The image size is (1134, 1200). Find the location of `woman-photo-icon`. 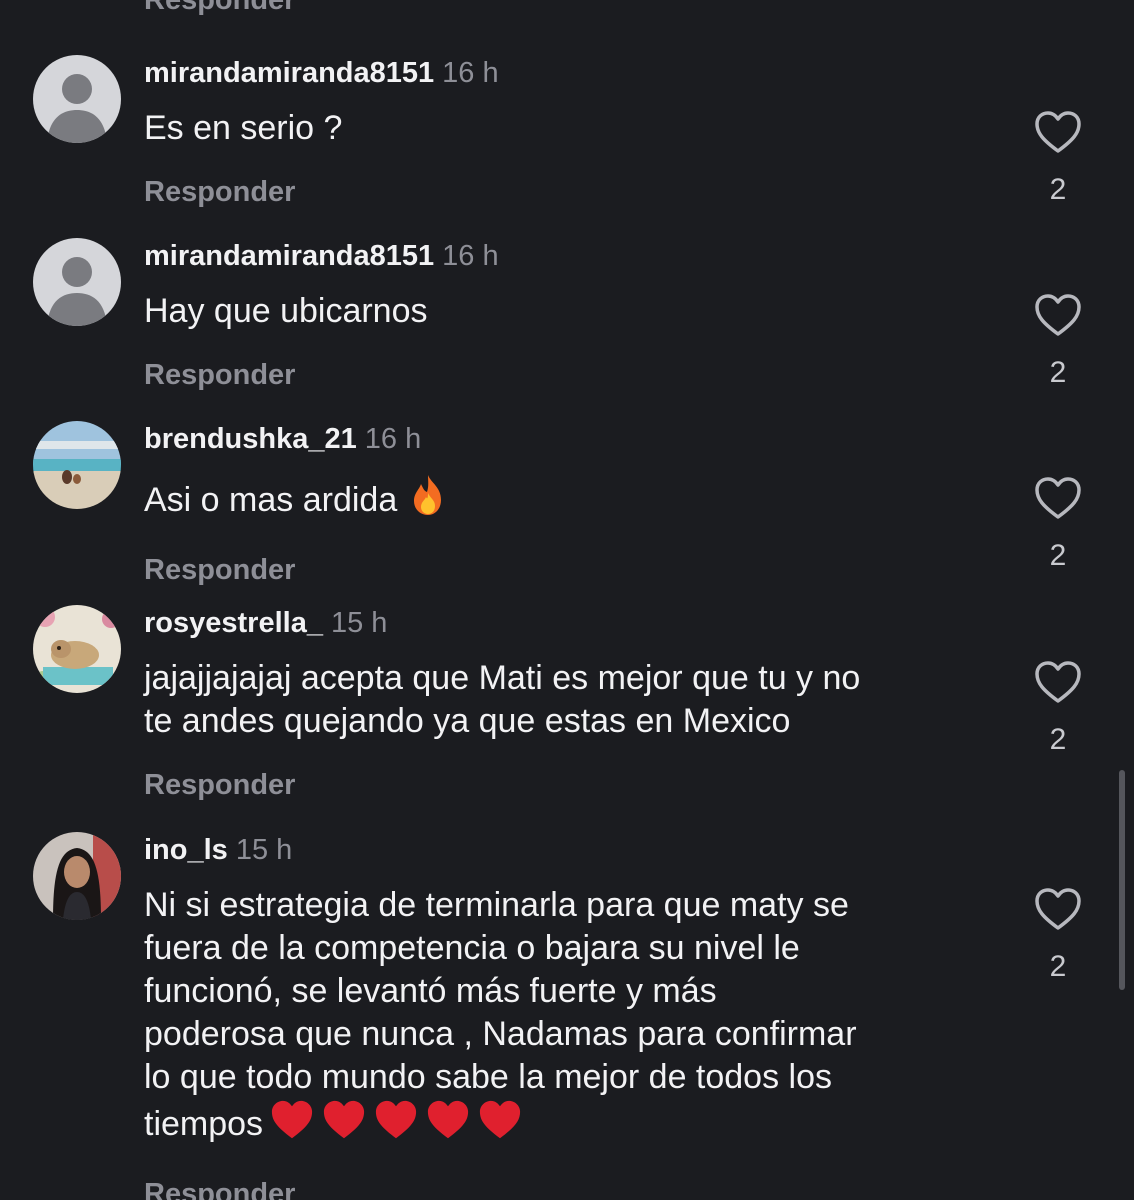

woman-photo-icon is located at coordinates (77, 876).